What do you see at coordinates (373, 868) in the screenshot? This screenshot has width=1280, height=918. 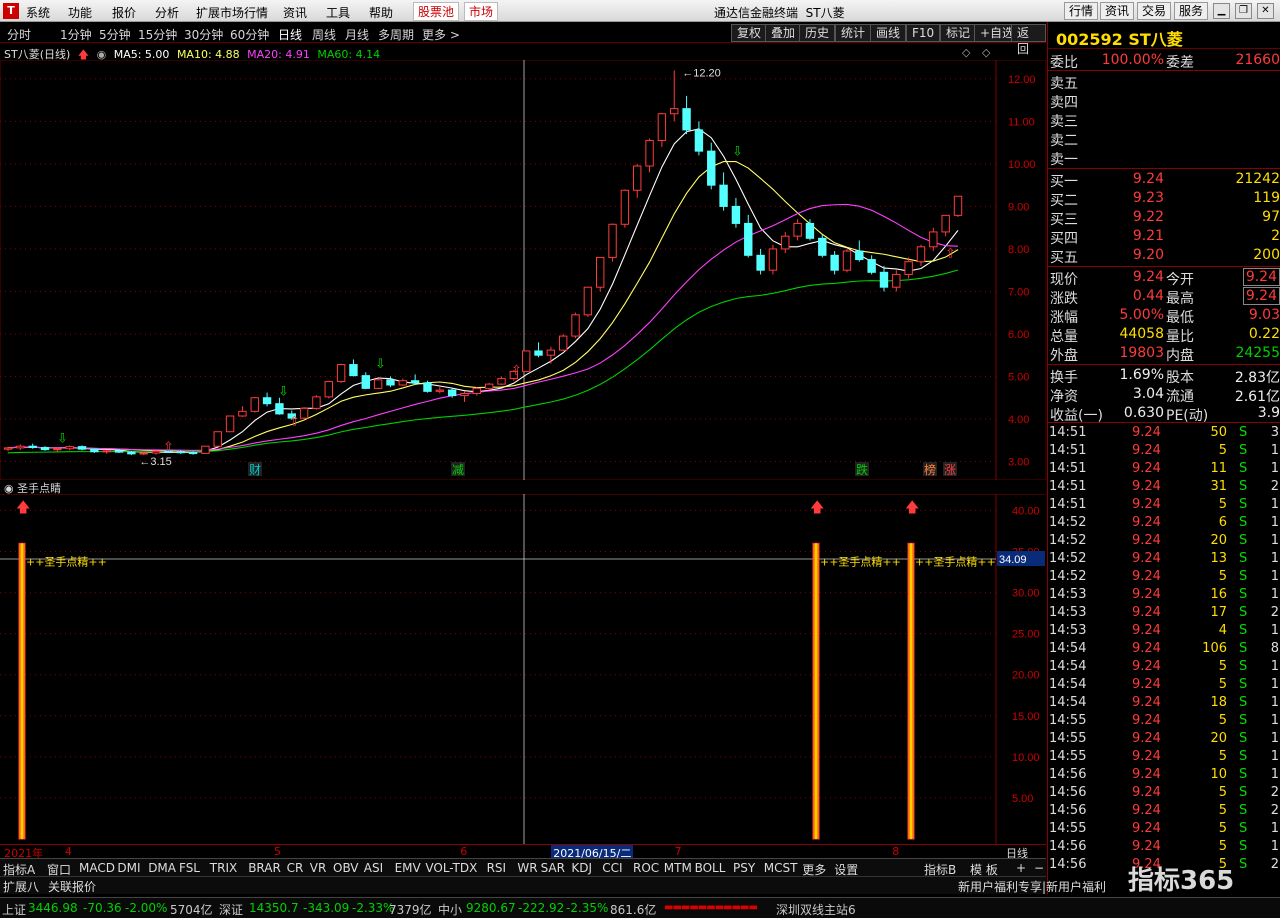 I see `indicator-tab: ASI` at bounding box center [373, 868].